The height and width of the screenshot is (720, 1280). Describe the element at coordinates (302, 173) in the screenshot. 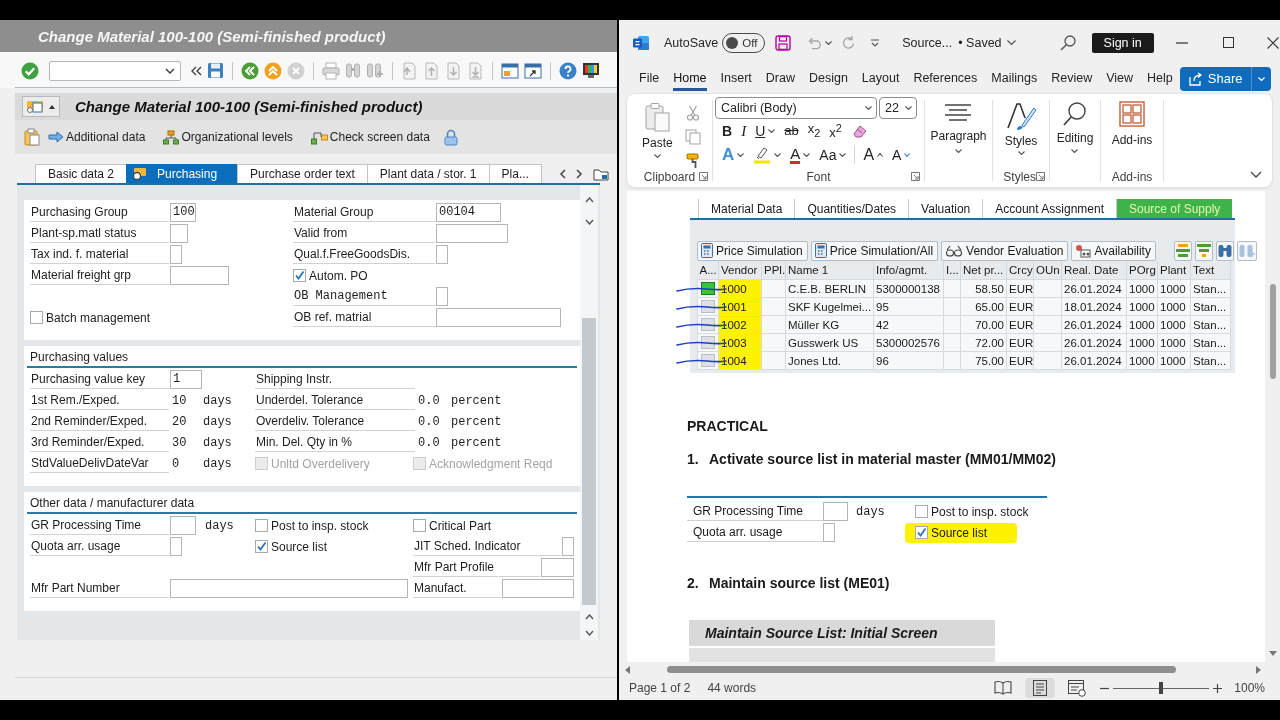

I see `tab: Purchase order text` at that location.